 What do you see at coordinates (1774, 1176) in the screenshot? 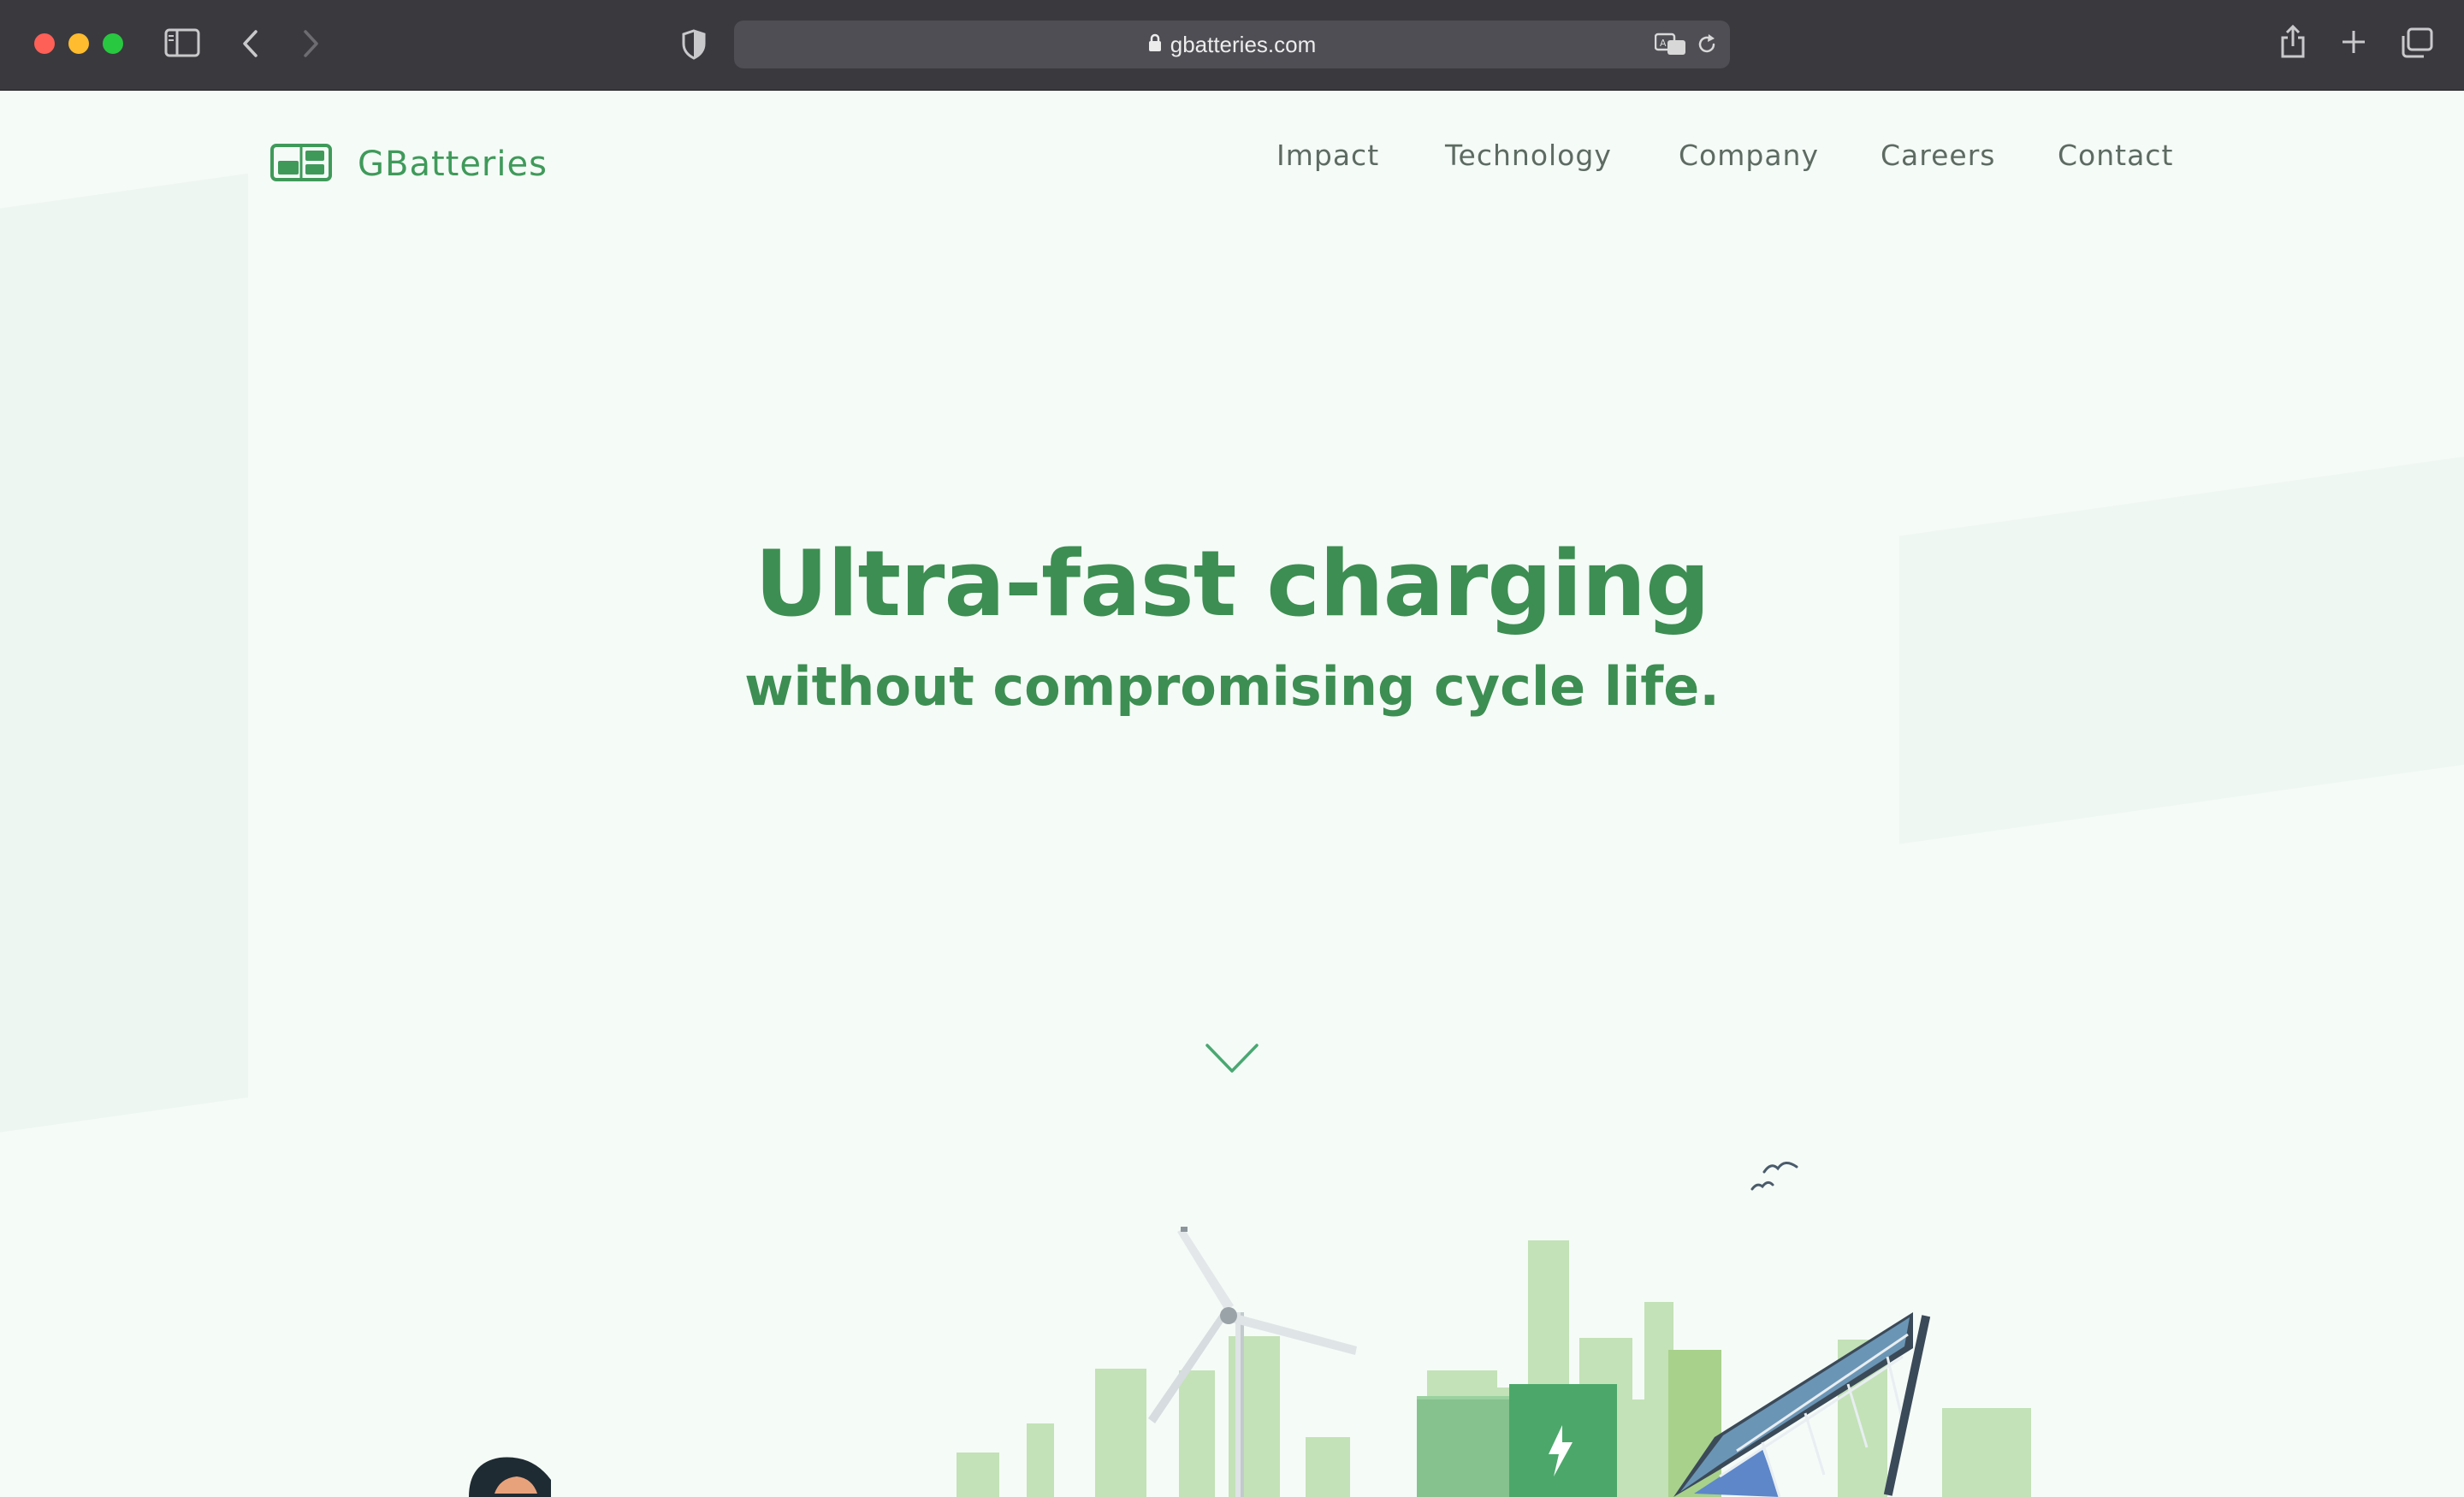
I see `bird-icon` at bounding box center [1774, 1176].